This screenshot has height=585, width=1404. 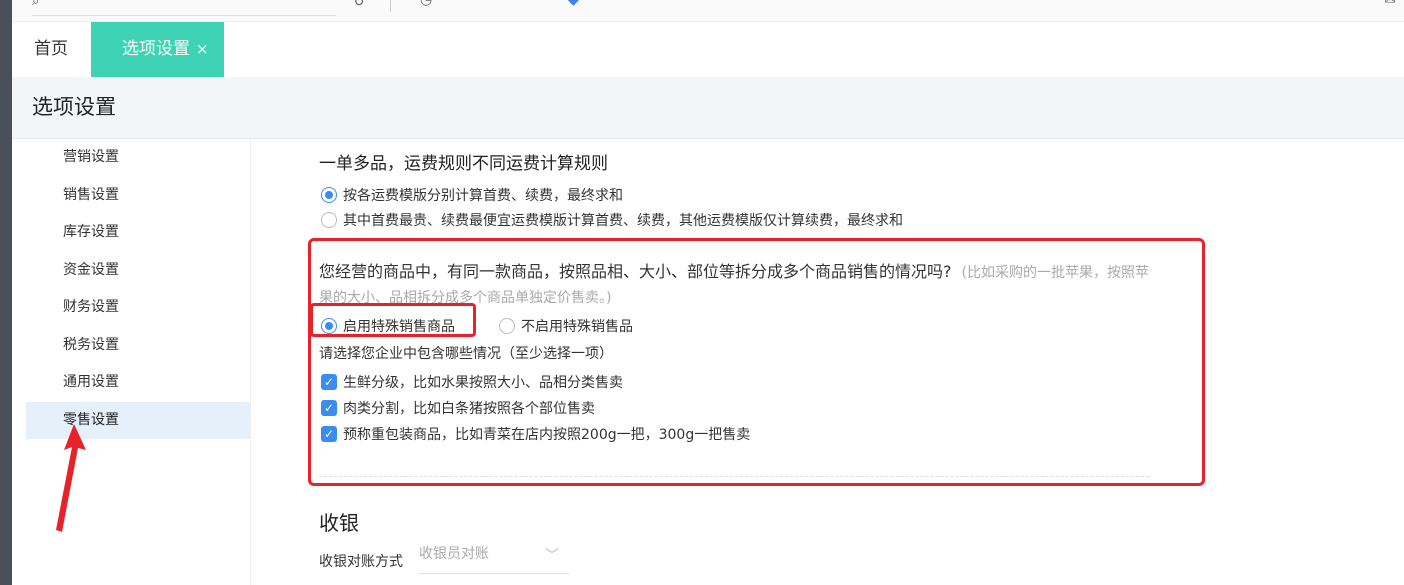 I want to click on select-value: 收银员对账, so click(x=454, y=554).